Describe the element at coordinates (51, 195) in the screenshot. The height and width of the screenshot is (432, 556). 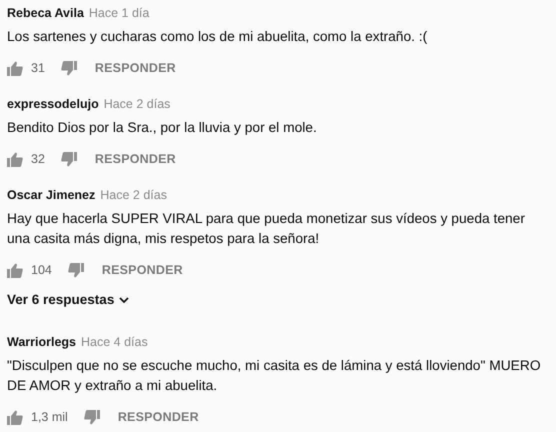
I see `author-name: Oscar Jimenez` at that location.